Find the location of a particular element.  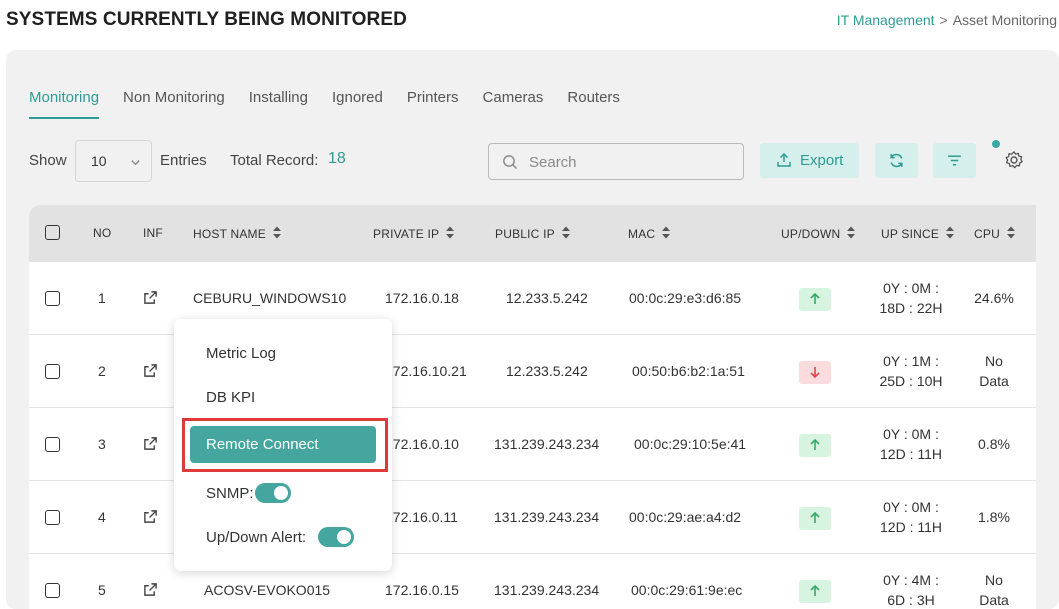

tab-routers: Routers is located at coordinates (593, 104).